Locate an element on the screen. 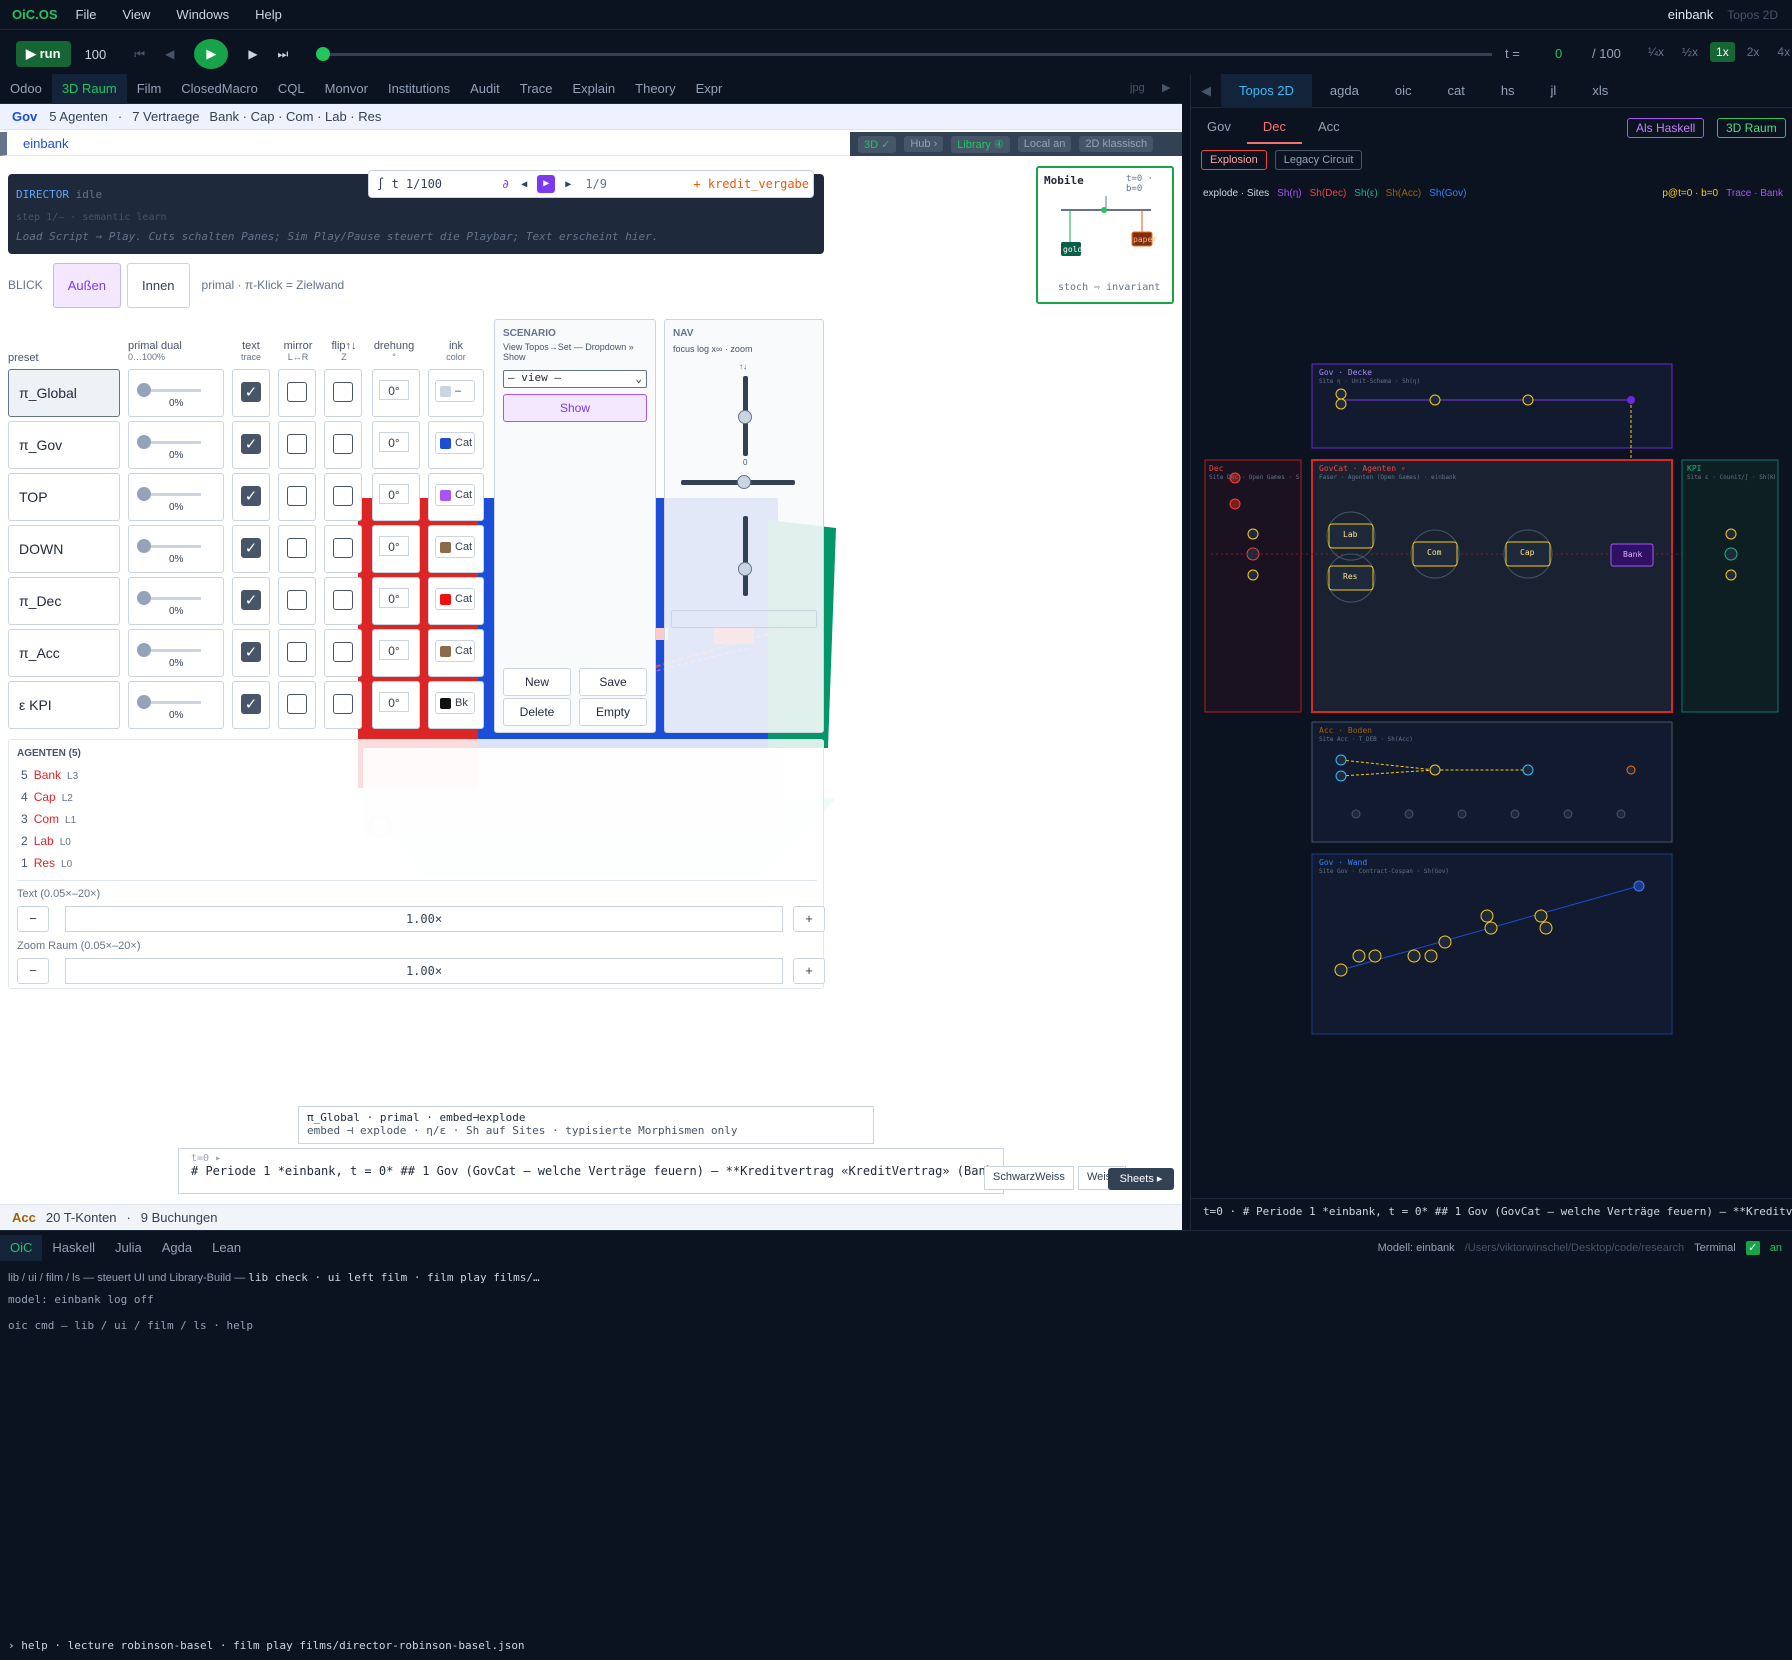 The image size is (1792, 1660). text-scale-minus-button: − is located at coordinates (33, 919).